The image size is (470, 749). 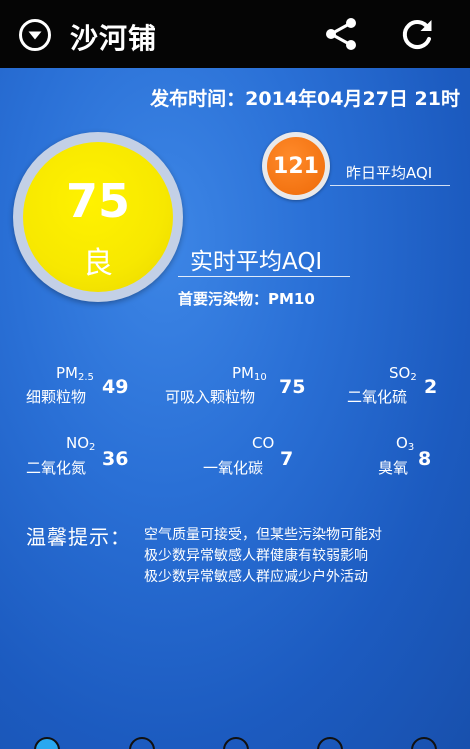 I want to click on pollutant-value: 2, so click(x=431, y=387).